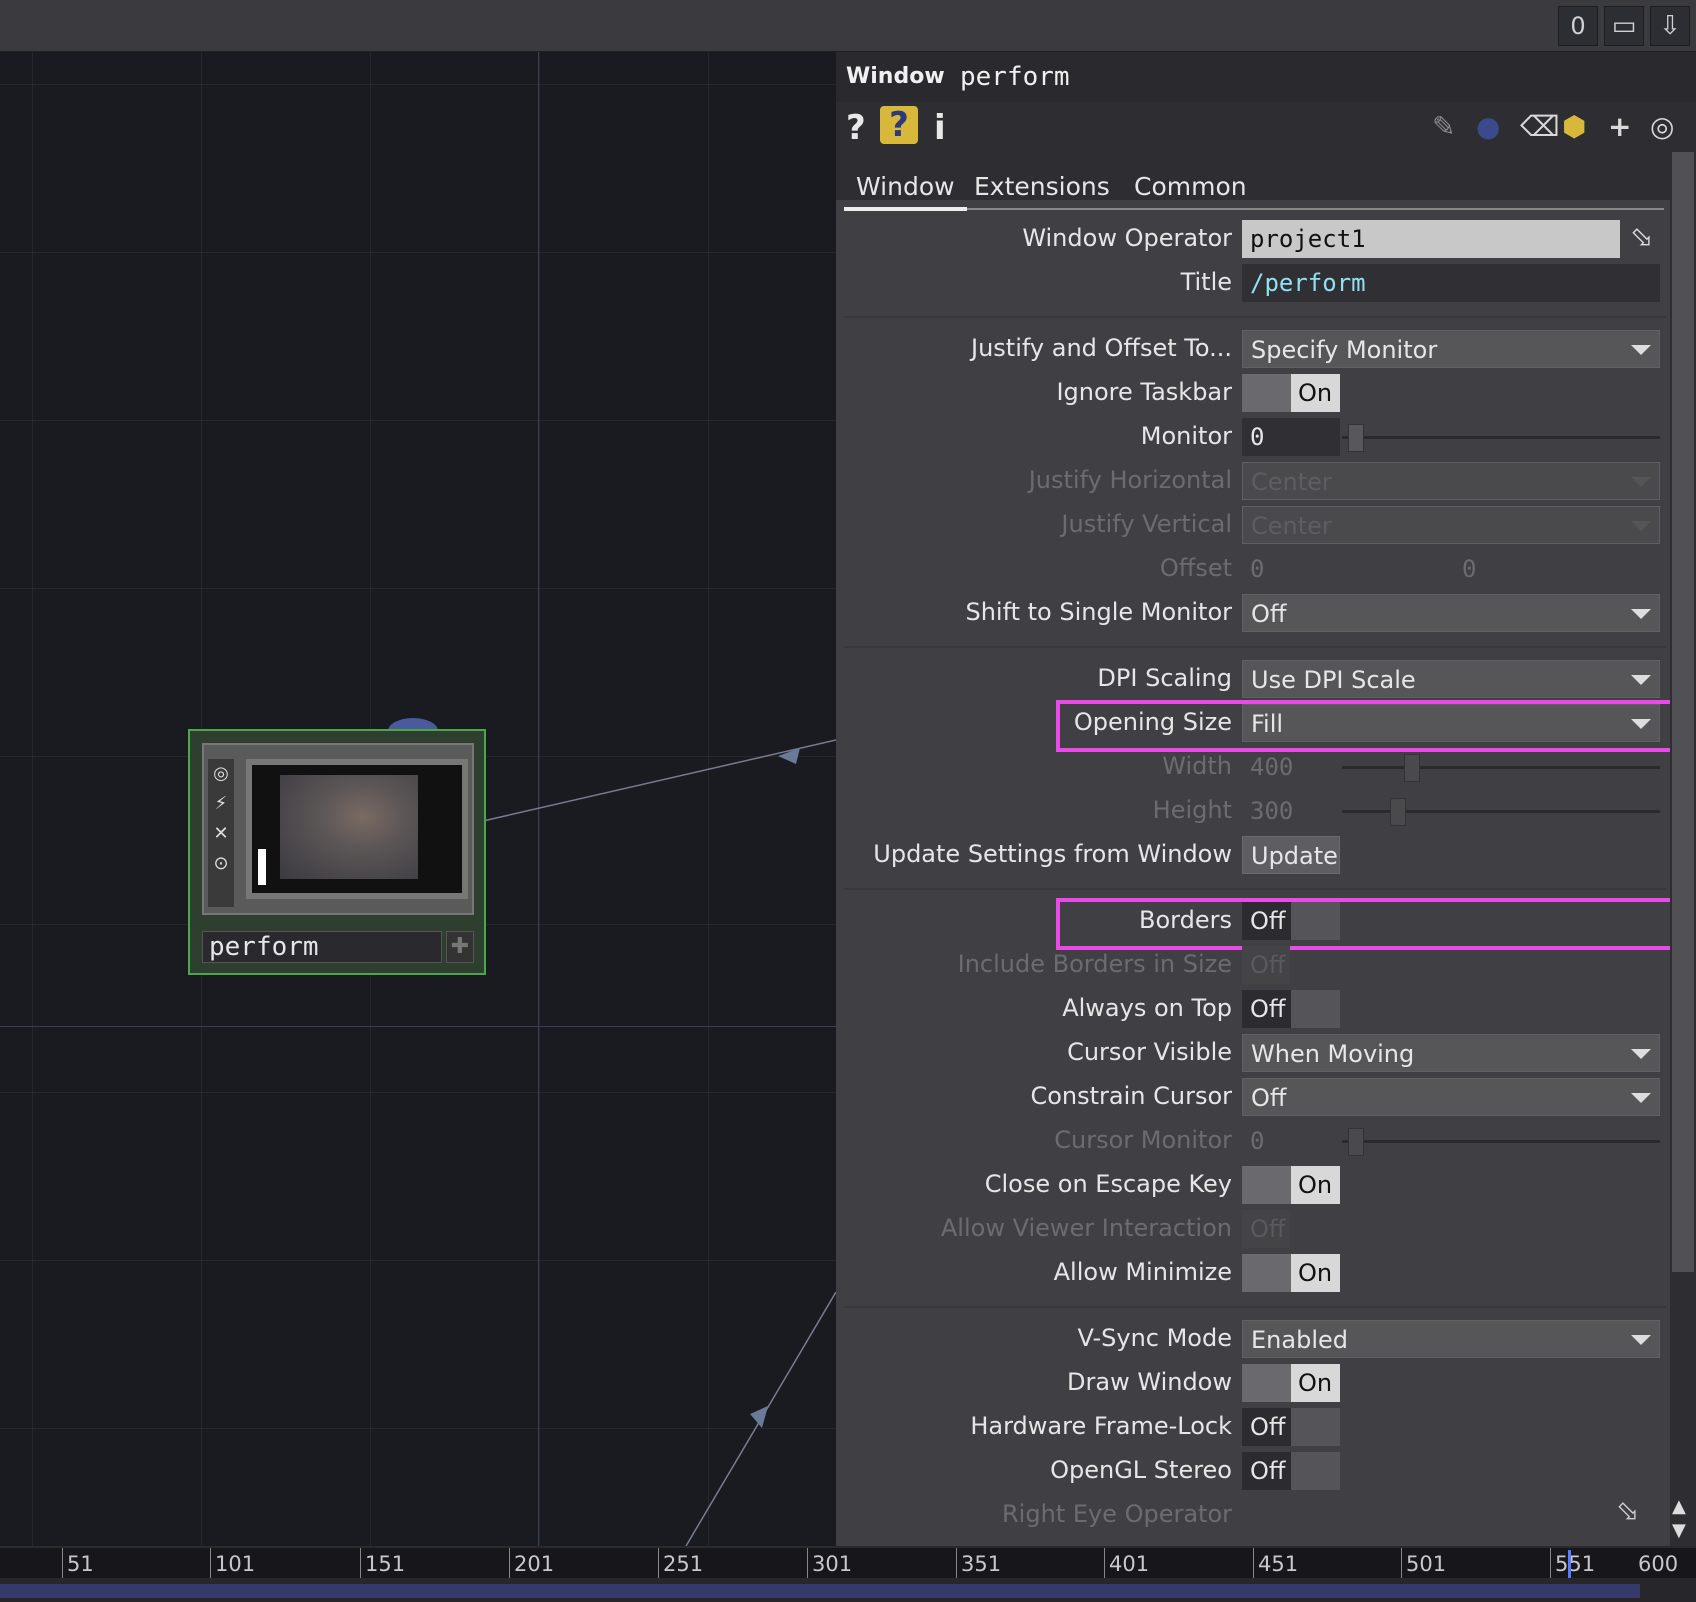  I want to click on timeline-tick: 51, so click(78, 1564).